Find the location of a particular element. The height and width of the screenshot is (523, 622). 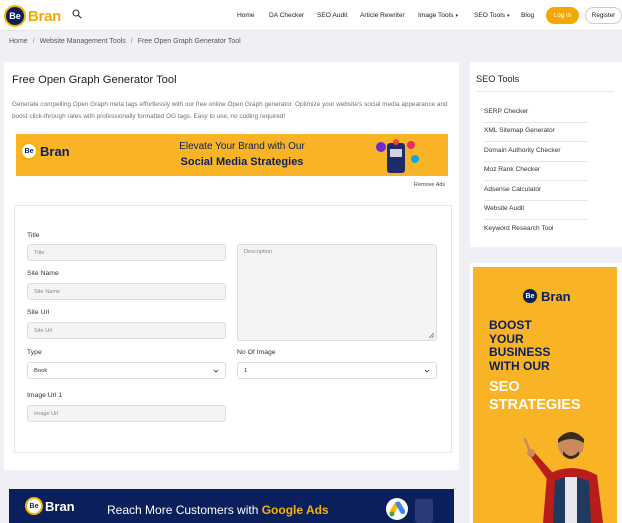

sidebar-item-moz-rank-checker: Moz Rank Checker is located at coordinates (536, 171).